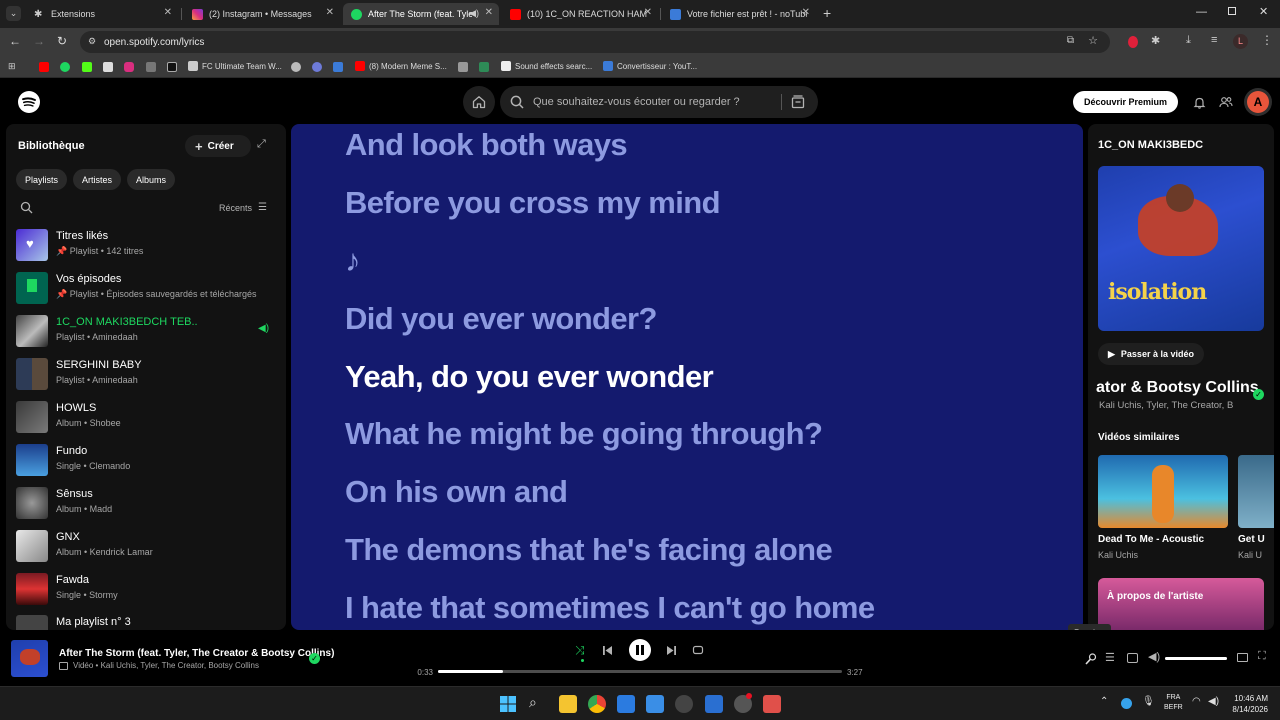 This screenshot has height=720, width=1280. What do you see at coordinates (147, 375) in the screenshot?
I see `library-item: SERGHINI BABY Playlist • Aminedaah` at bounding box center [147, 375].